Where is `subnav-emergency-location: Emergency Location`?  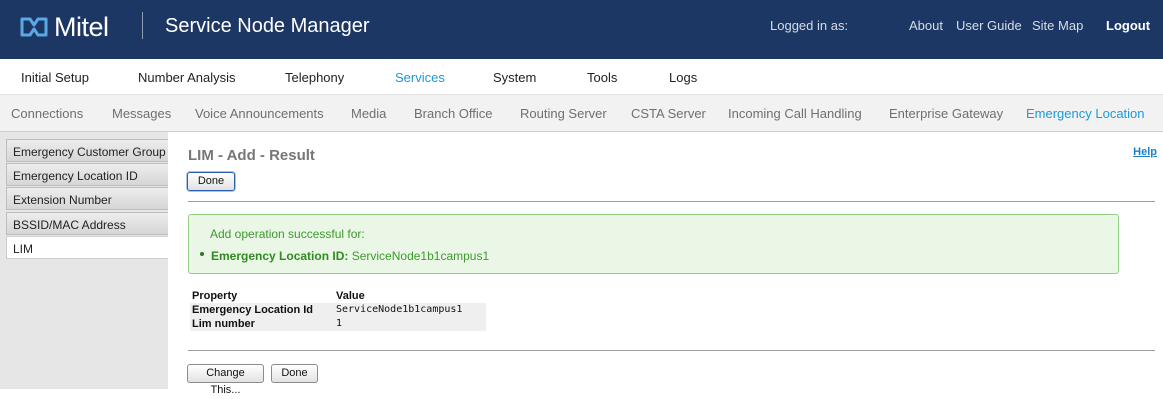 subnav-emergency-location: Emergency Location is located at coordinates (1085, 113).